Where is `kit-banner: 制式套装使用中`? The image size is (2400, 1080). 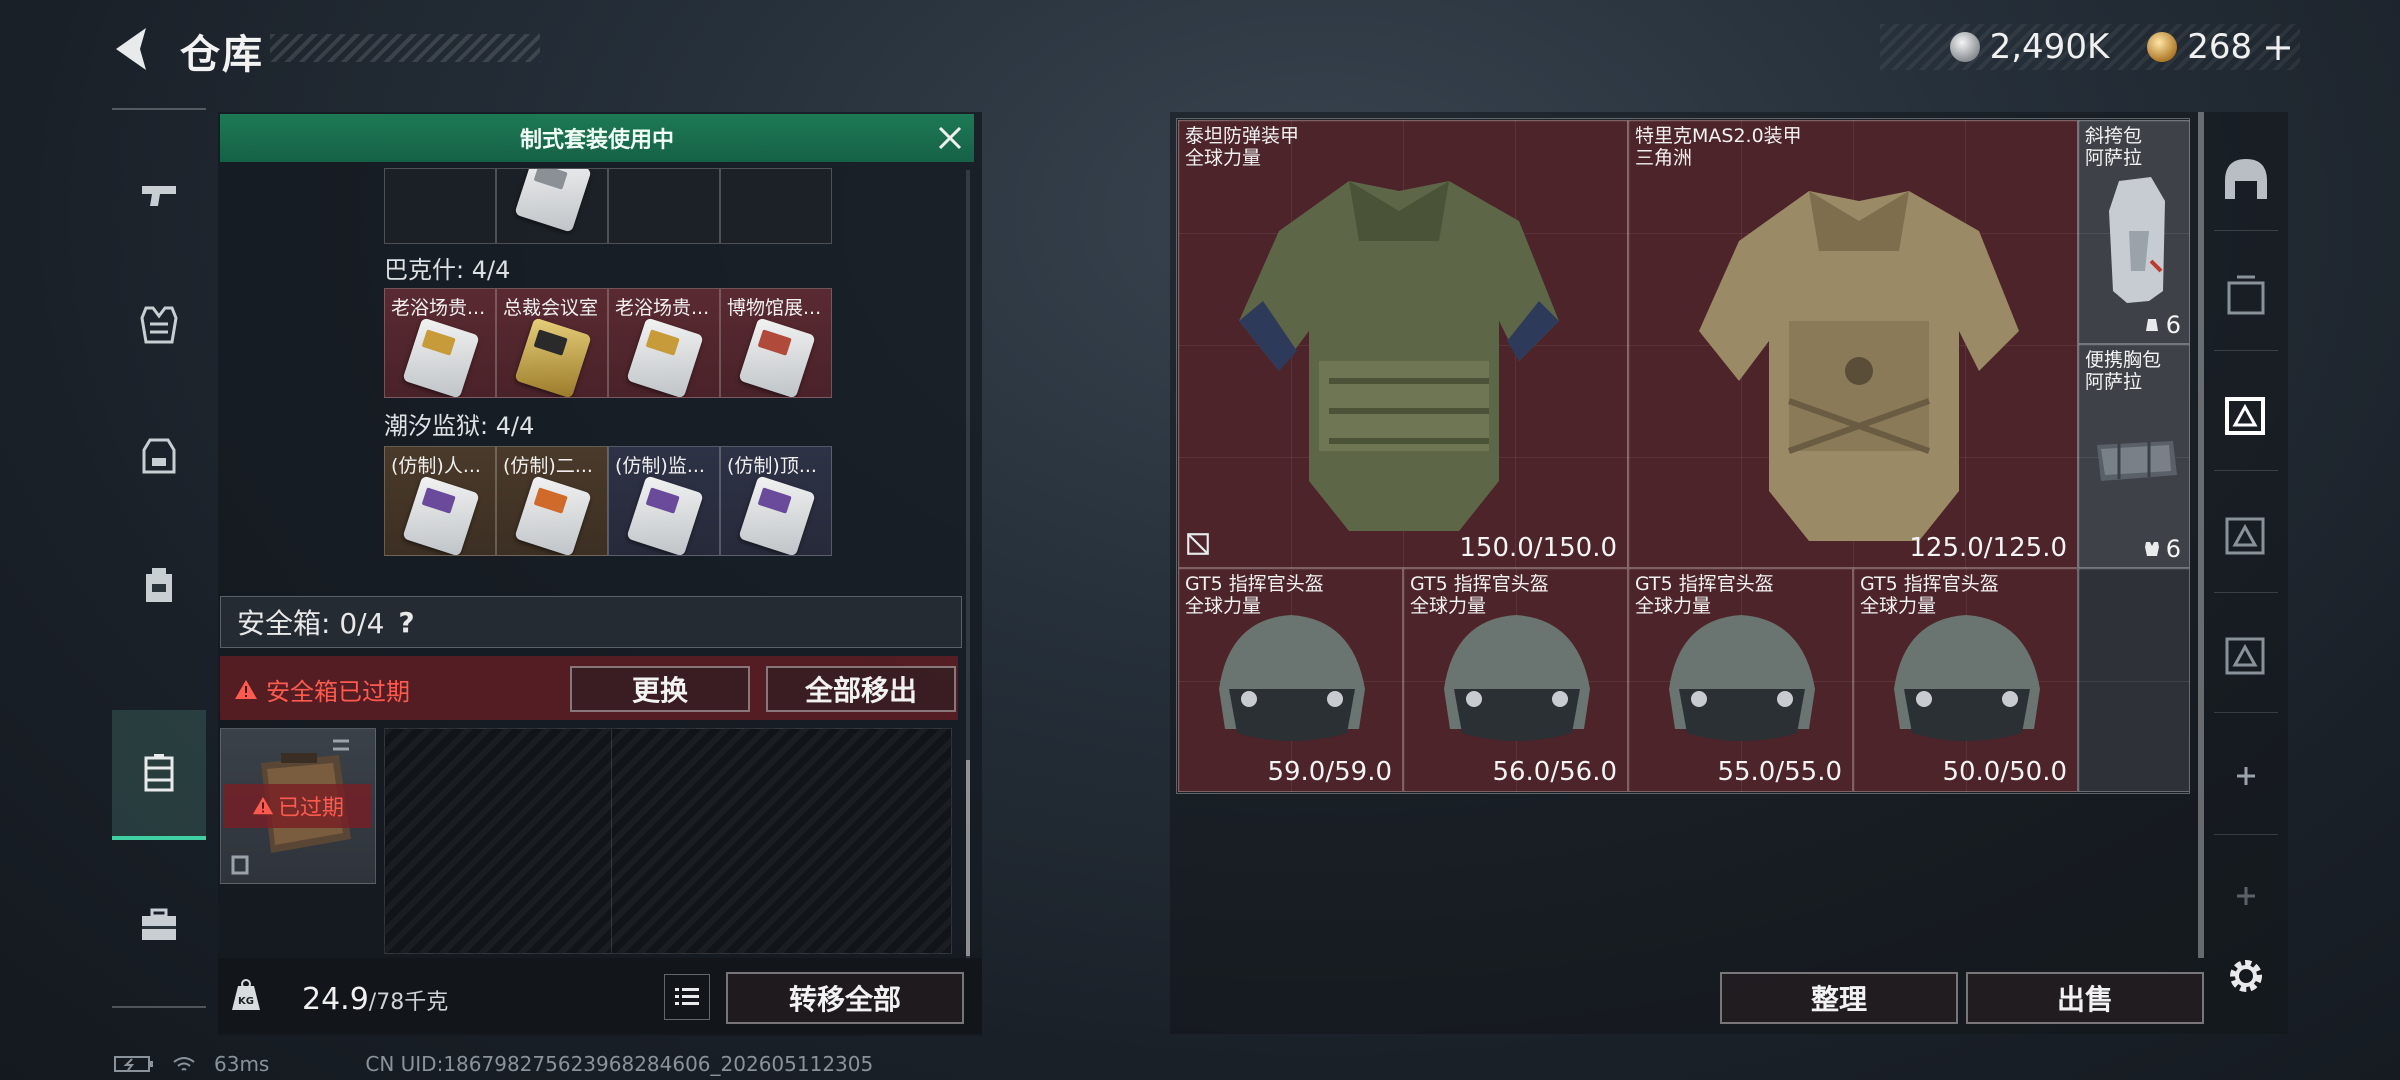 kit-banner: 制式套装使用中 is located at coordinates (597, 138).